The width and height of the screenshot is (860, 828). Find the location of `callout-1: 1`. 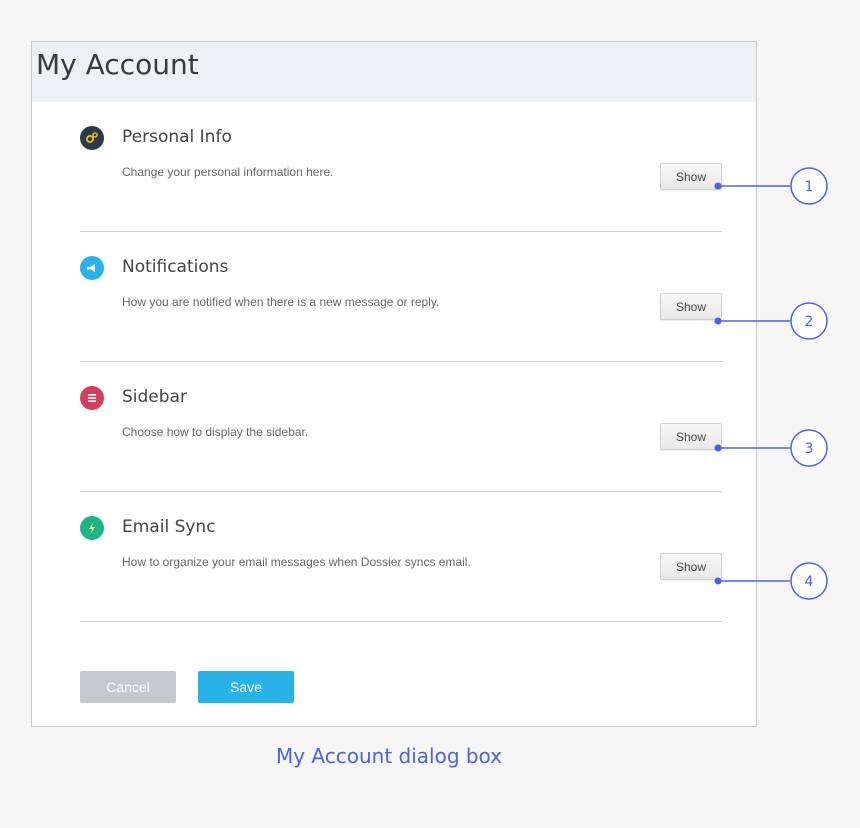

callout-1: 1 is located at coordinates (771, 186).